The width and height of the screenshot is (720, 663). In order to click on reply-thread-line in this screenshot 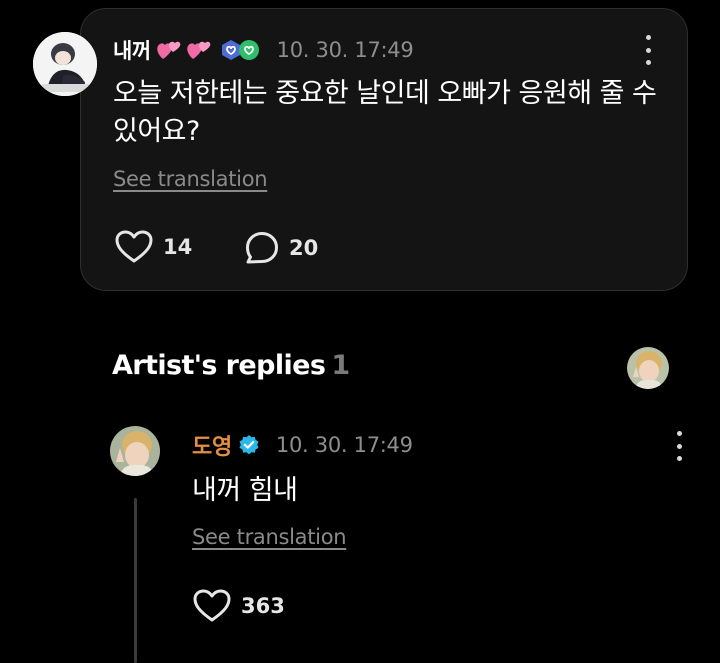, I will do `click(135, 580)`.